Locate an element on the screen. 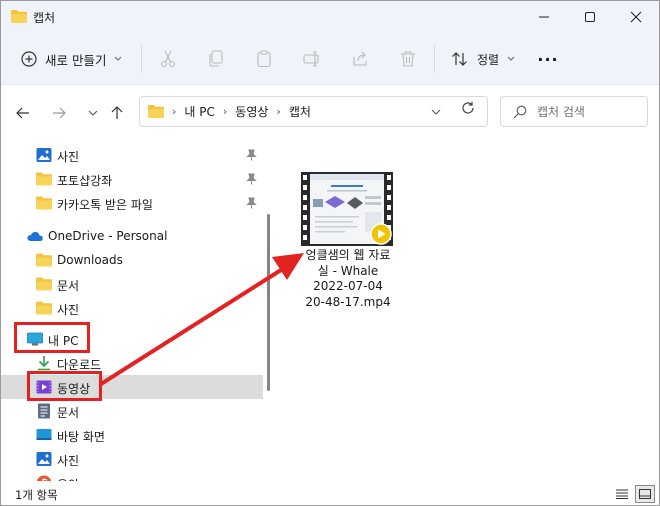  maximize-button is located at coordinates (590, 17).